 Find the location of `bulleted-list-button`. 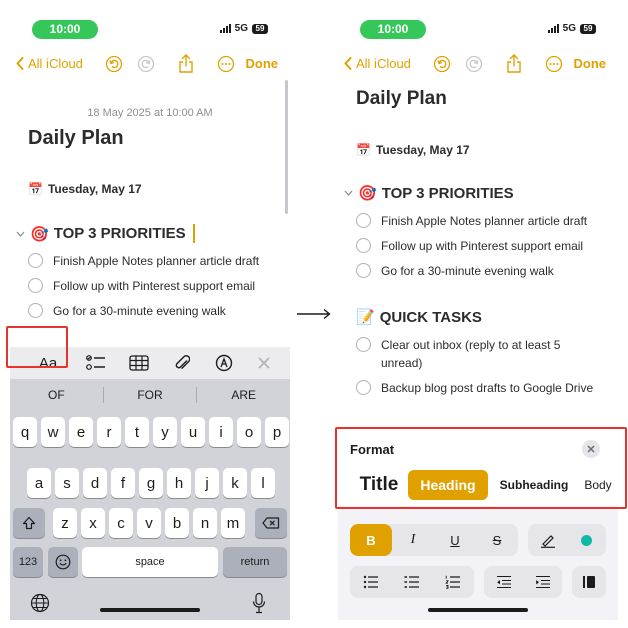

bulleted-list-button is located at coordinates (370, 582).